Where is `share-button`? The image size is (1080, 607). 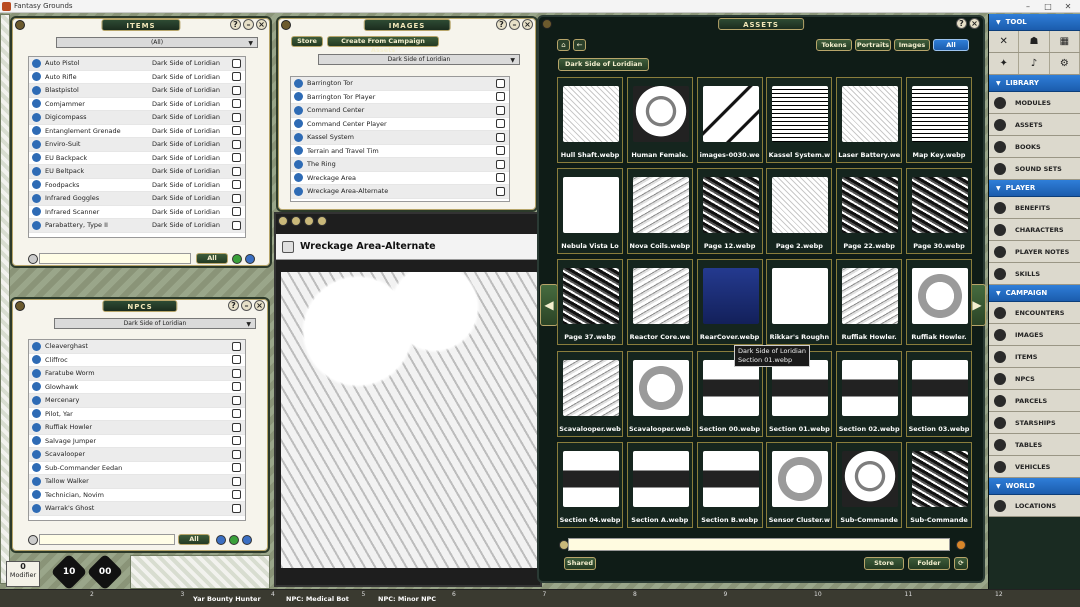
share-button is located at coordinates (221, 540).